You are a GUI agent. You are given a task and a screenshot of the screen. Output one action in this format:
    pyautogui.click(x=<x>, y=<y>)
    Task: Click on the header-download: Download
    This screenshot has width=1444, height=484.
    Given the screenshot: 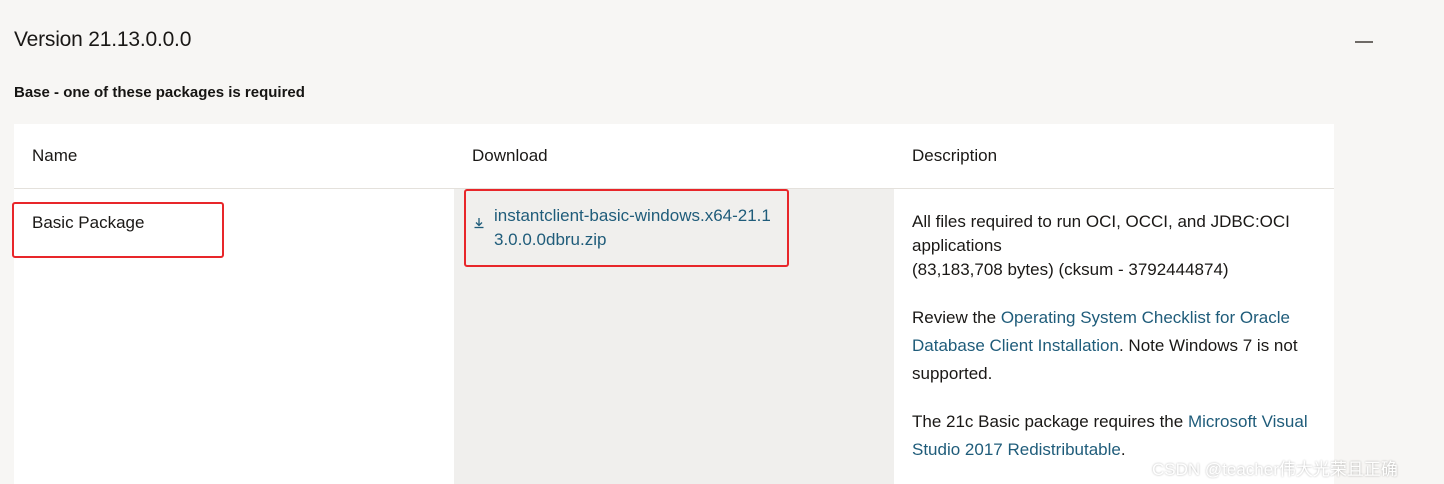 What is the action you would take?
    pyautogui.click(x=510, y=155)
    